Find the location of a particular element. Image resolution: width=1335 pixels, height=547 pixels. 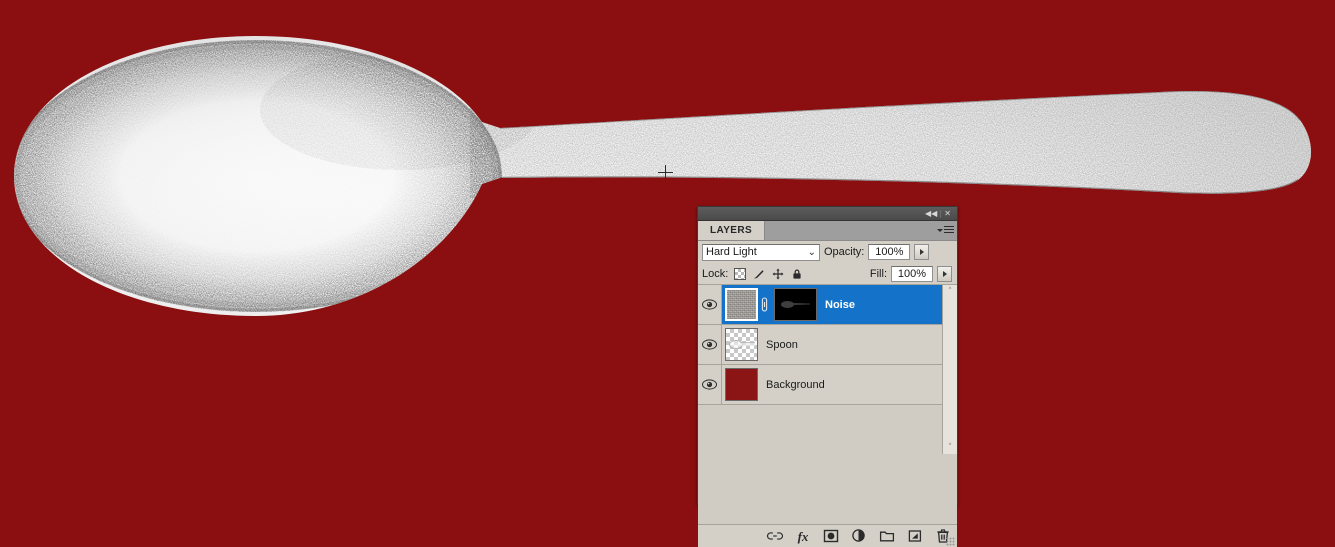

blend-mode-value: Hard Light is located at coordinates (731, 252).